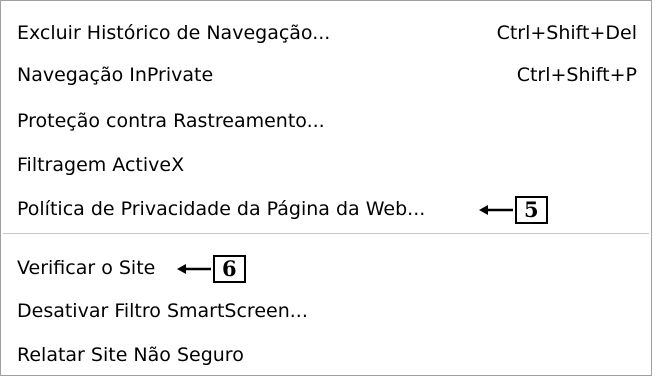 Image resolution: width=656 pixels, height=381 pixels. What do you see at coordinates (326, 75) in the screenshot?
I see `menu-item-inprivate-browsing: Navegação InPrivate Ctrl+Shift+P` at bounding box center [326, 75].